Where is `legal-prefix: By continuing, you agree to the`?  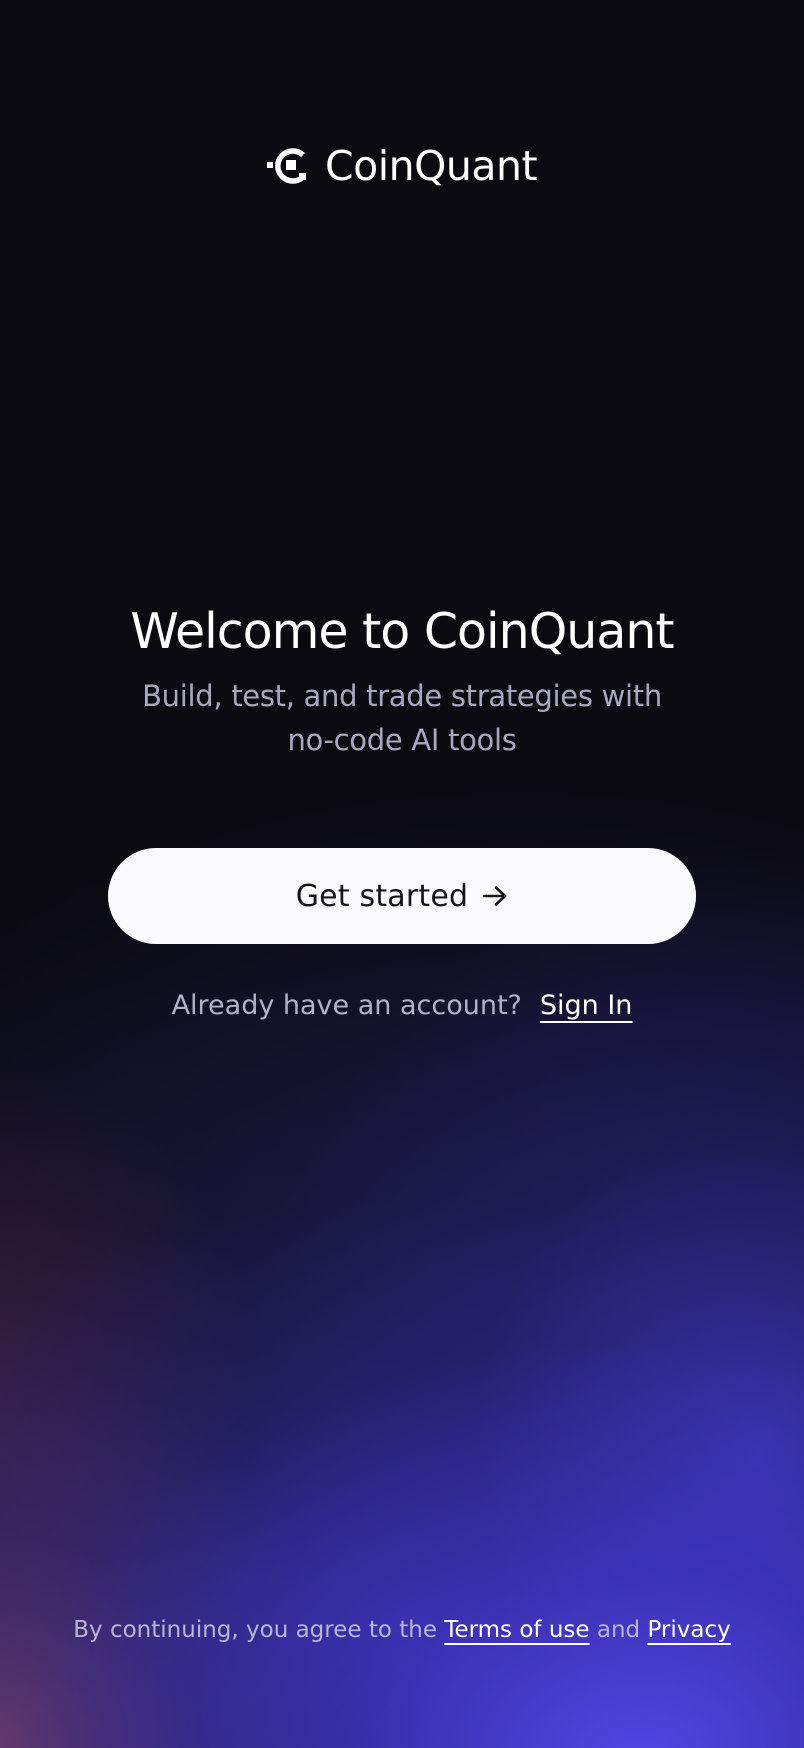
legal-prefix: By continuing, you agree to the is located at coordinates (255, 1630).